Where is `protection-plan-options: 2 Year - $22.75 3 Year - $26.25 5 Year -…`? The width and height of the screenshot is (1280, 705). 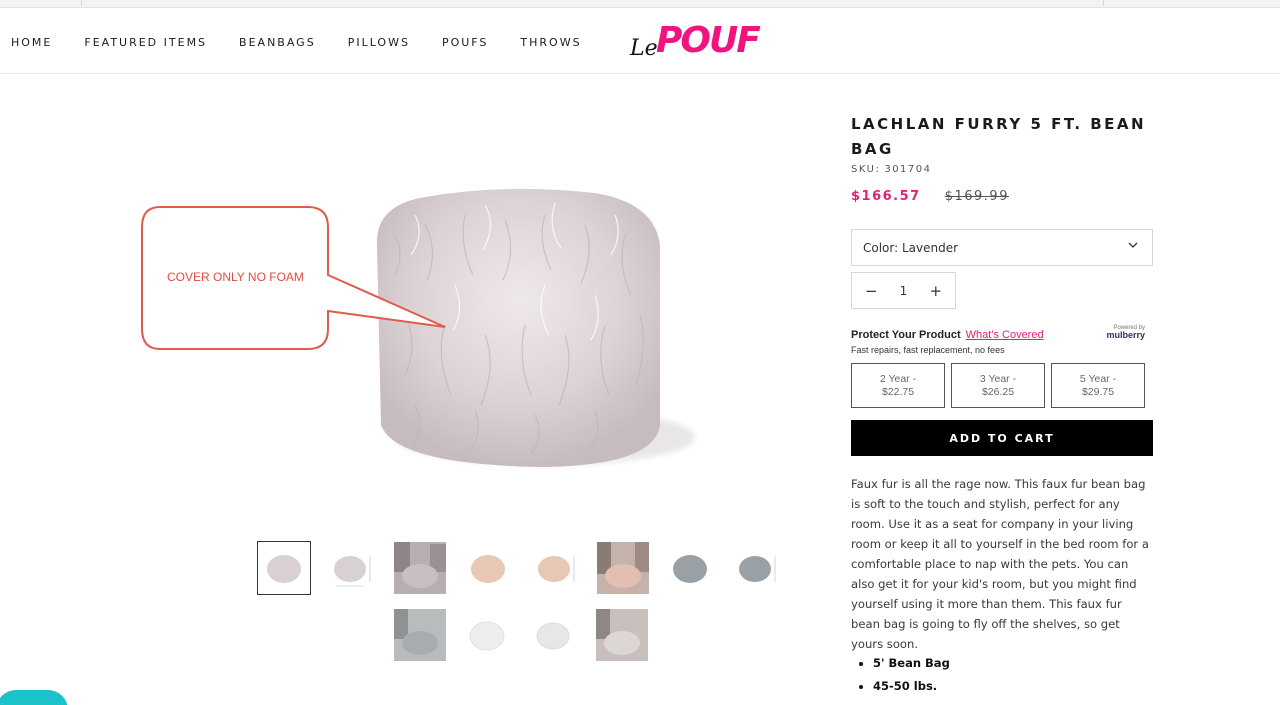
protection-plan-options: 2 Year - $22.75 3 Year - $26.25 5 Year -… is located at coordinates (1001, 385).